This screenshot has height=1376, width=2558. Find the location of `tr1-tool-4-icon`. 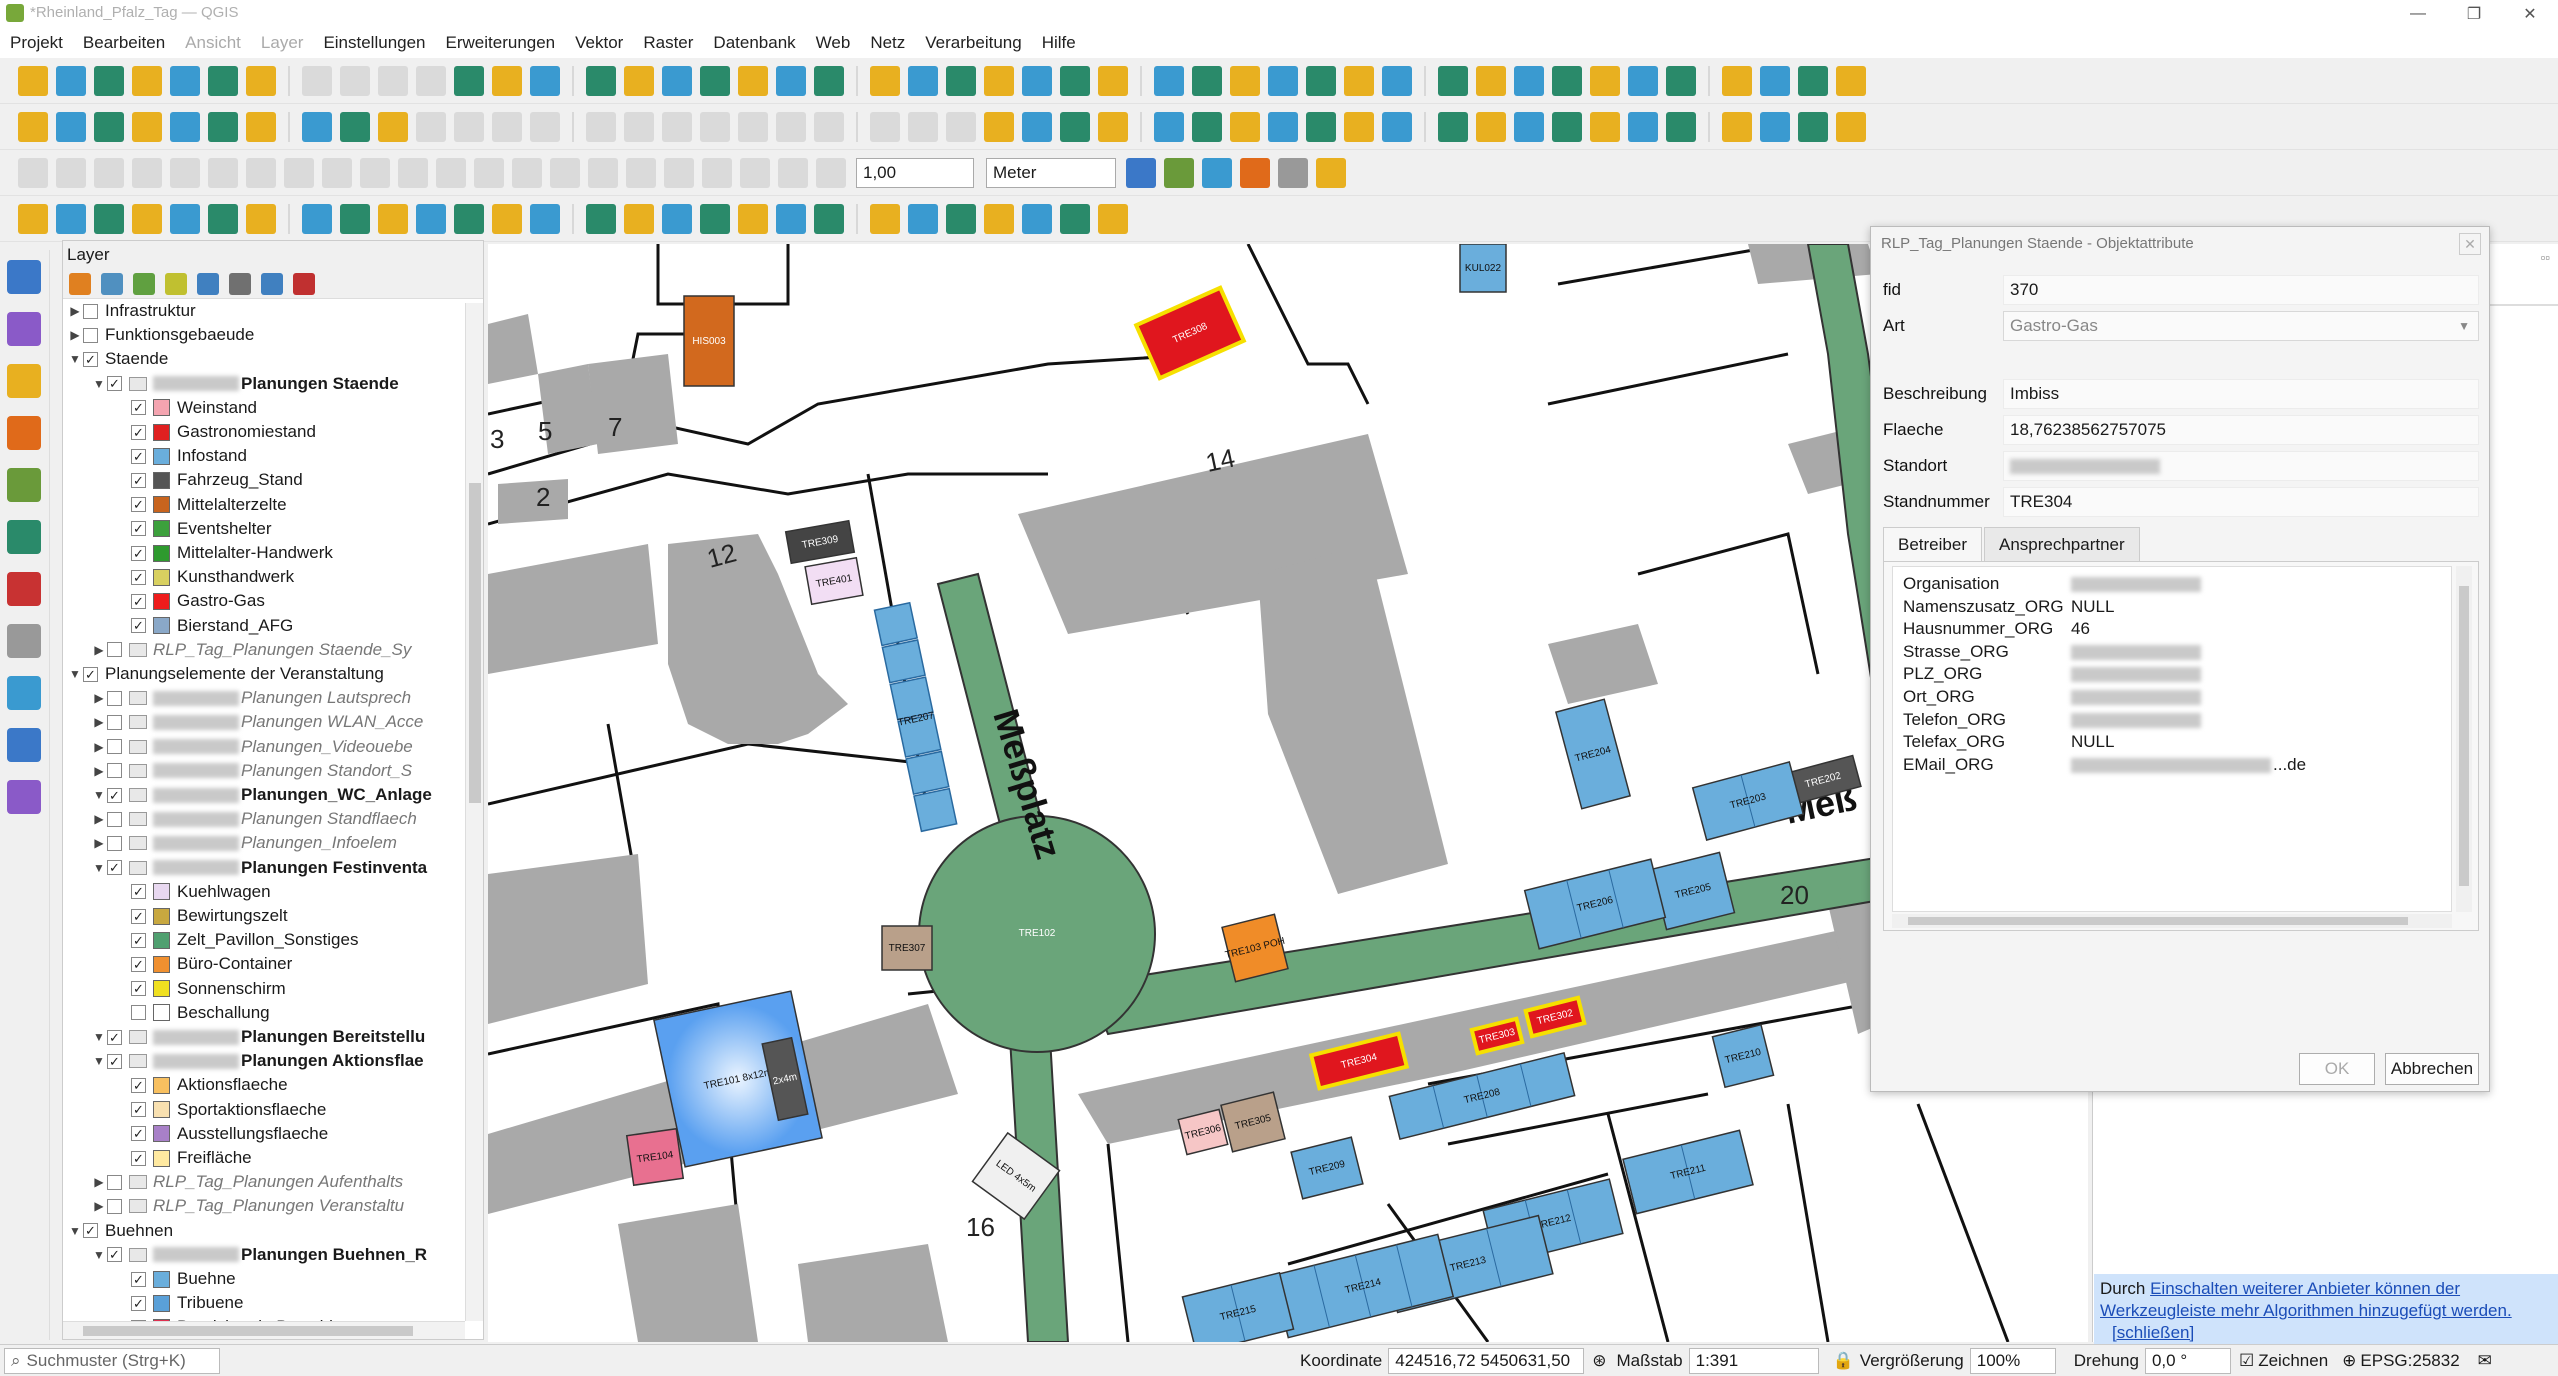

tr1-tool-4-icon is located at coordinates (147, 80).